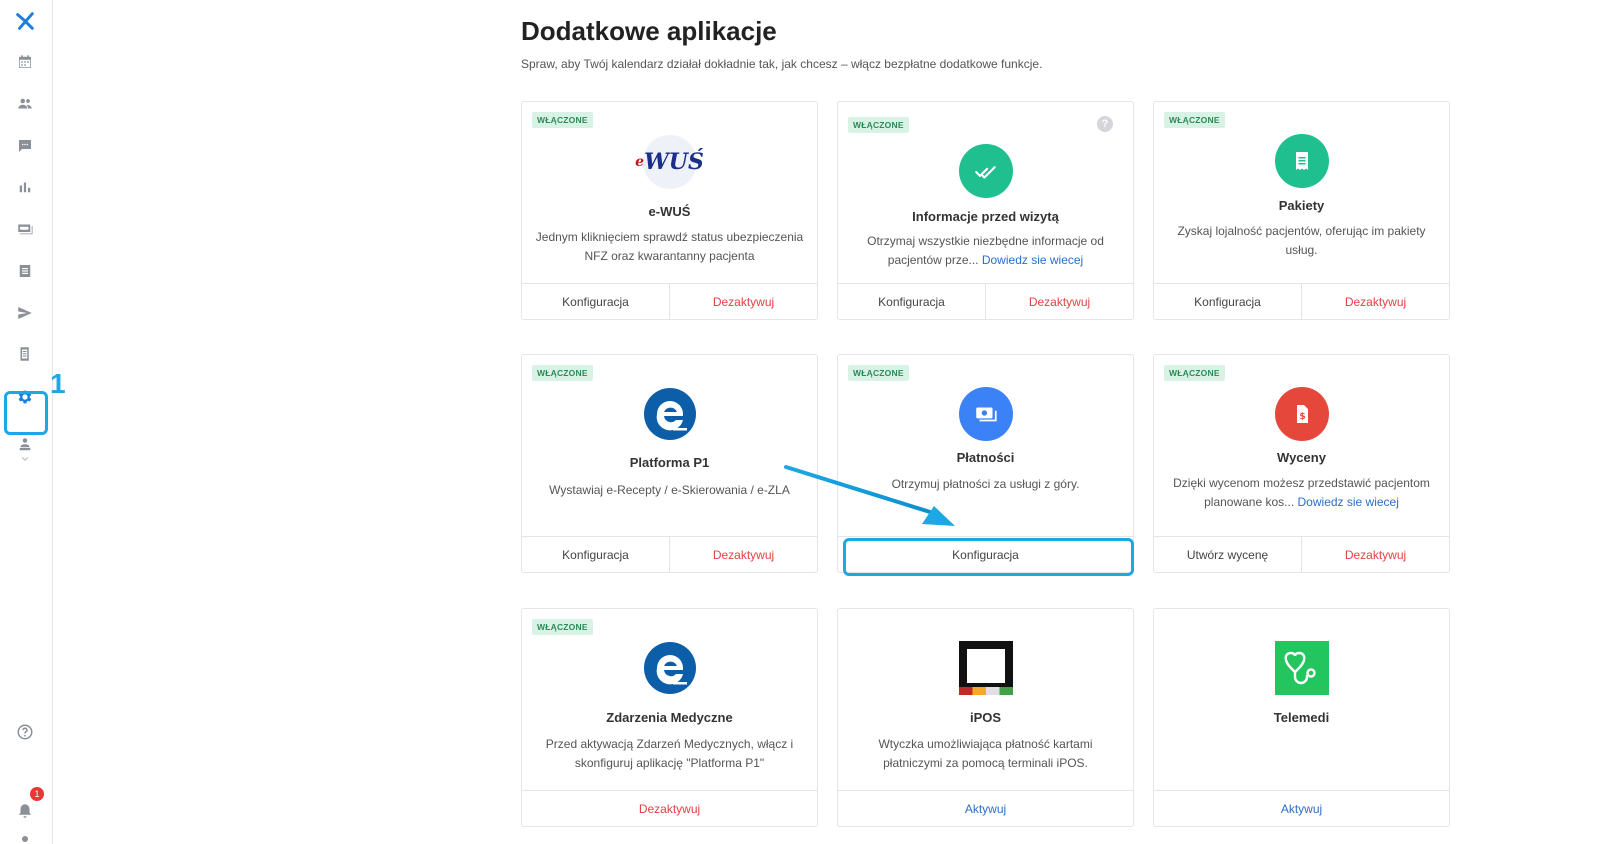 The width and height of the screenshot is (1624, 844). Describe the element at coordinates (986, 171) in the screenshot. I see `double-check-icon` at that location.